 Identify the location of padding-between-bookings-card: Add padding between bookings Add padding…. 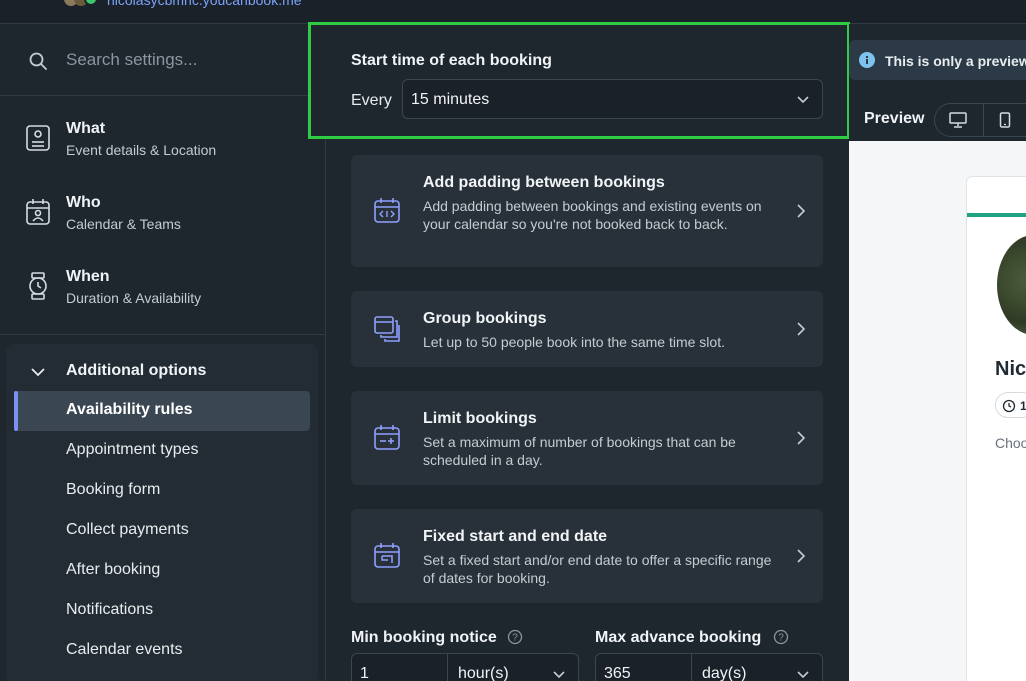
(587, 211).